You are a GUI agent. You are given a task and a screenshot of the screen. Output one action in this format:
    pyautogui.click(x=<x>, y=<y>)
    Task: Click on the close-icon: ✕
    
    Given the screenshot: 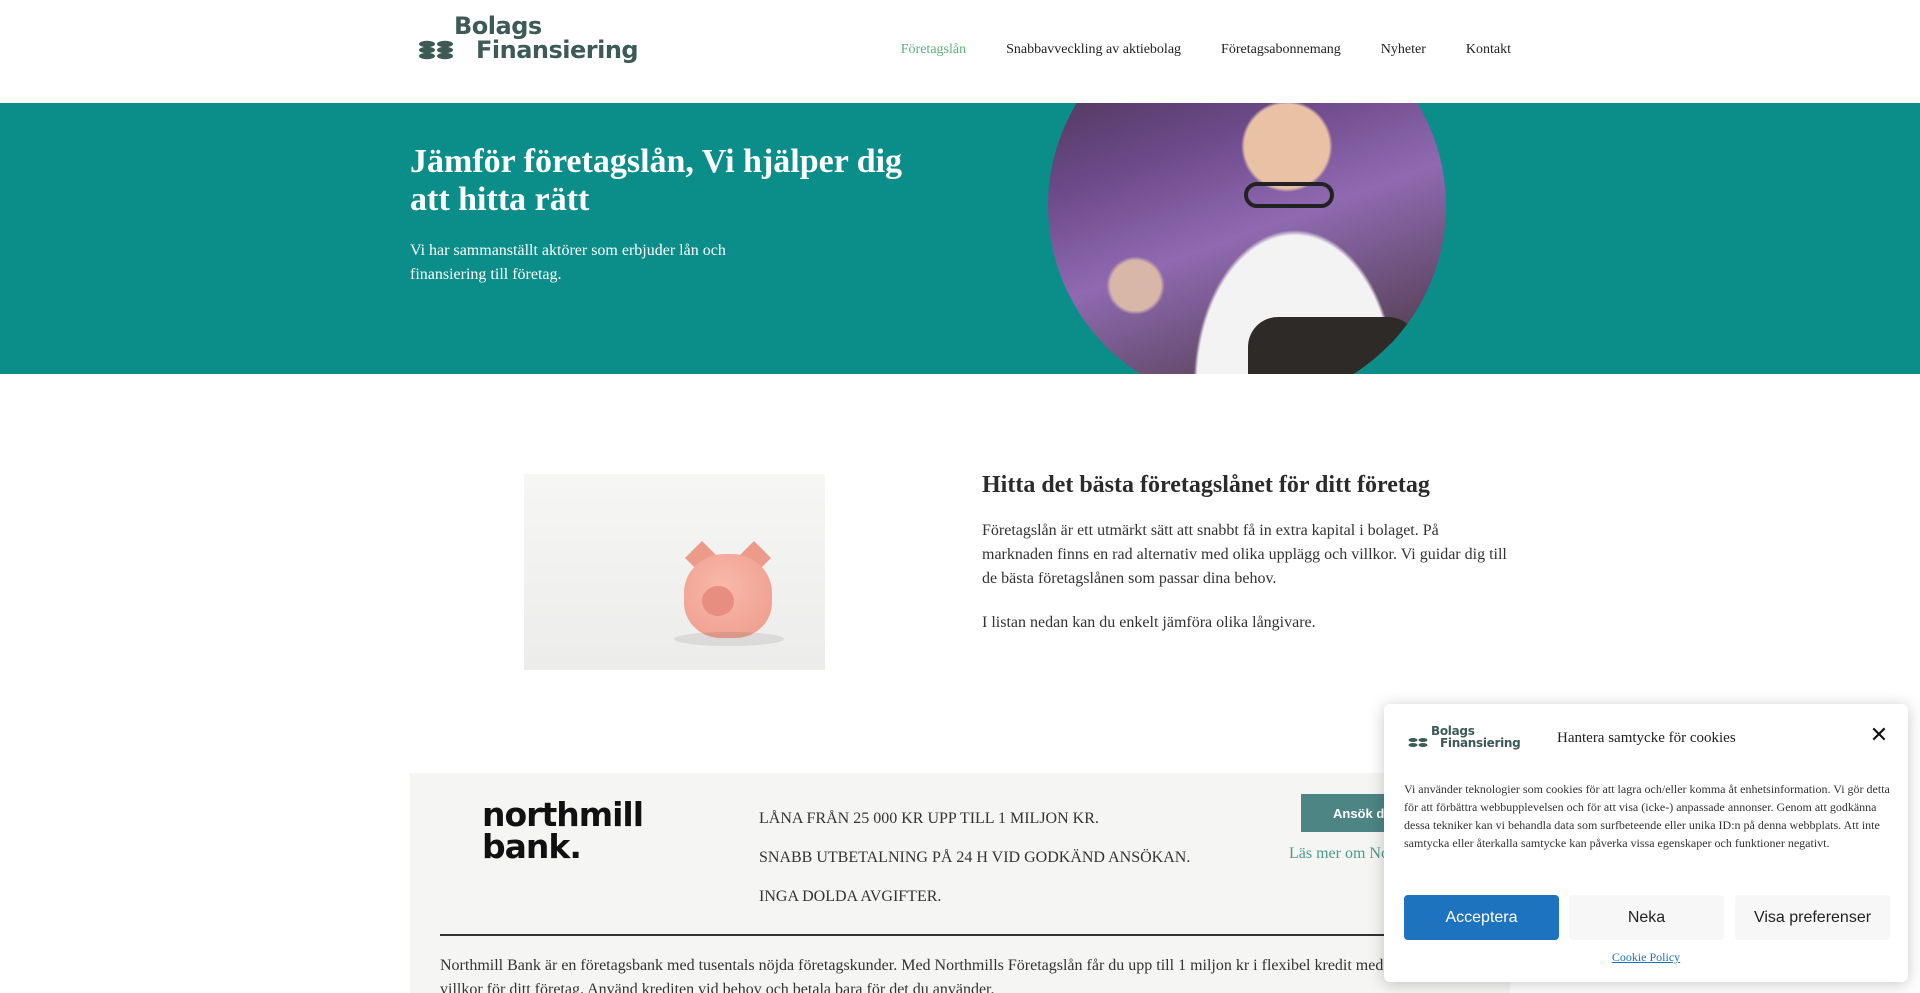 What is the action you would take?
    pyautogui.click(x=1879, y=736)
    